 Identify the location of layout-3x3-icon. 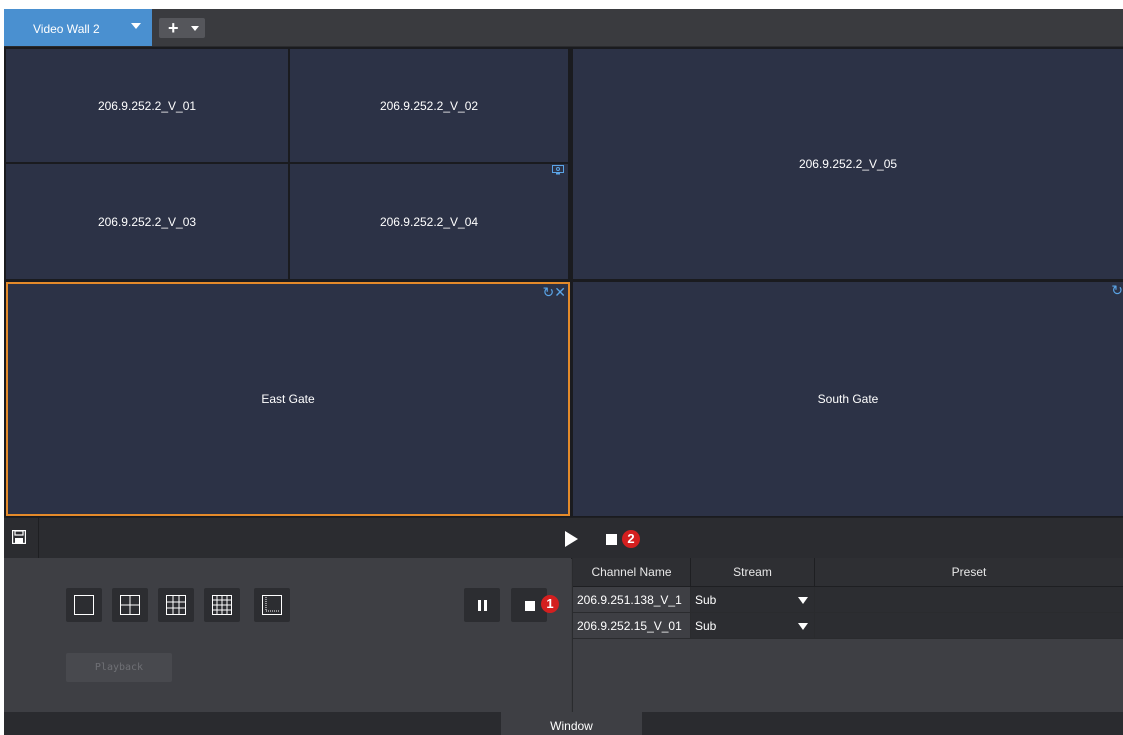
(176, 605).